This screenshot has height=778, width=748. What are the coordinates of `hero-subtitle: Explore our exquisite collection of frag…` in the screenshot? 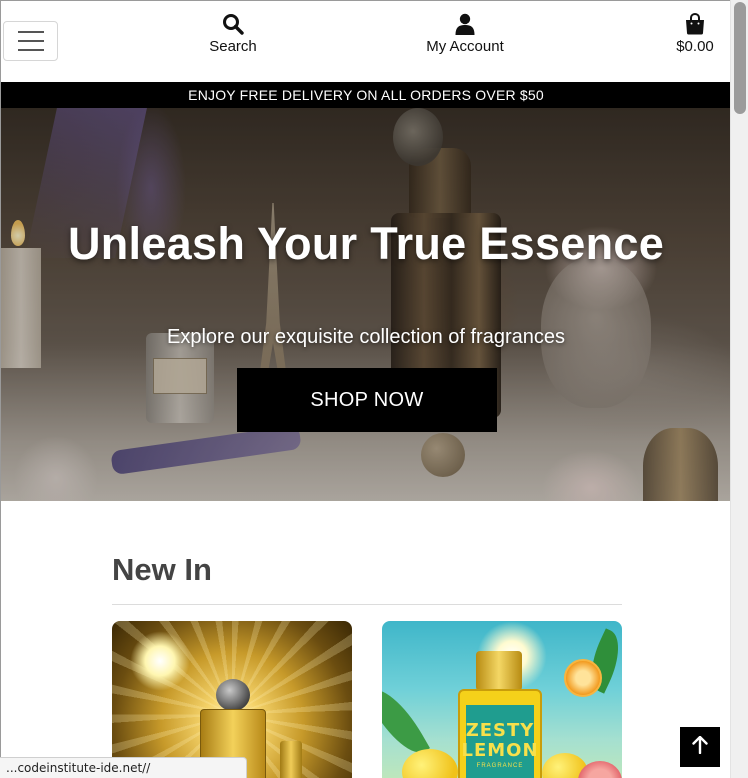 It's located at (366, 337).